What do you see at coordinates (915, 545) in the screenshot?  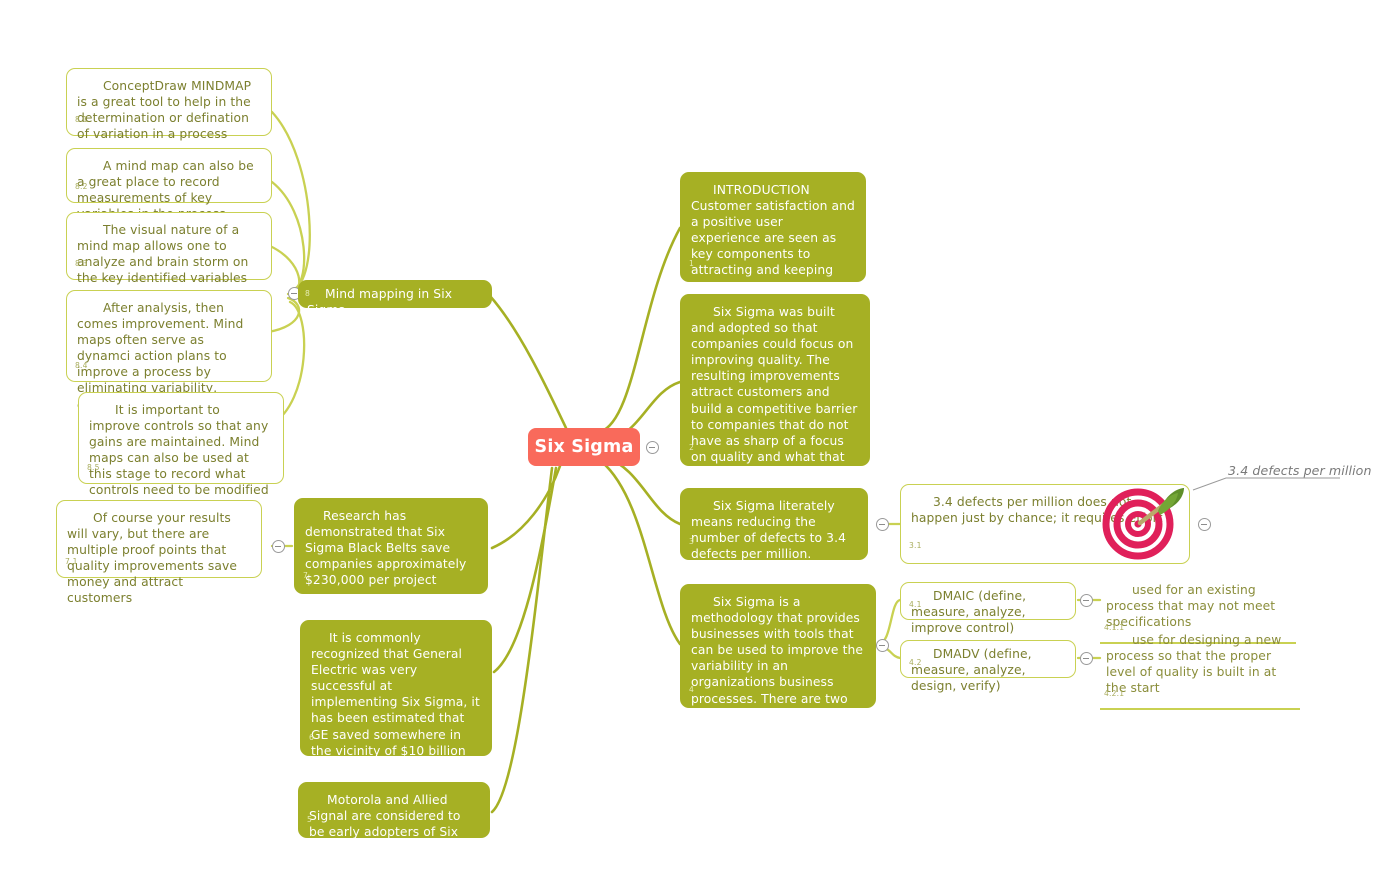 I see `topic-3-1-number: 3.1` at bounding box center [915, 545].